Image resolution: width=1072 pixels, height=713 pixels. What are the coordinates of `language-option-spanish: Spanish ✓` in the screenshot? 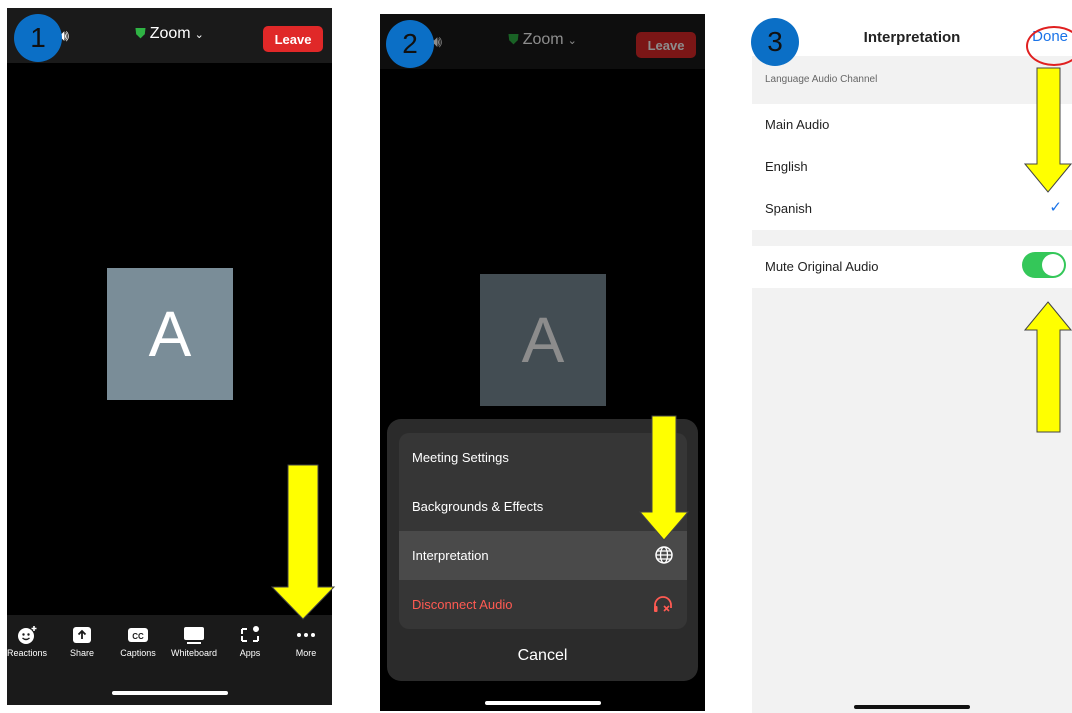 It's located at (912, 209).